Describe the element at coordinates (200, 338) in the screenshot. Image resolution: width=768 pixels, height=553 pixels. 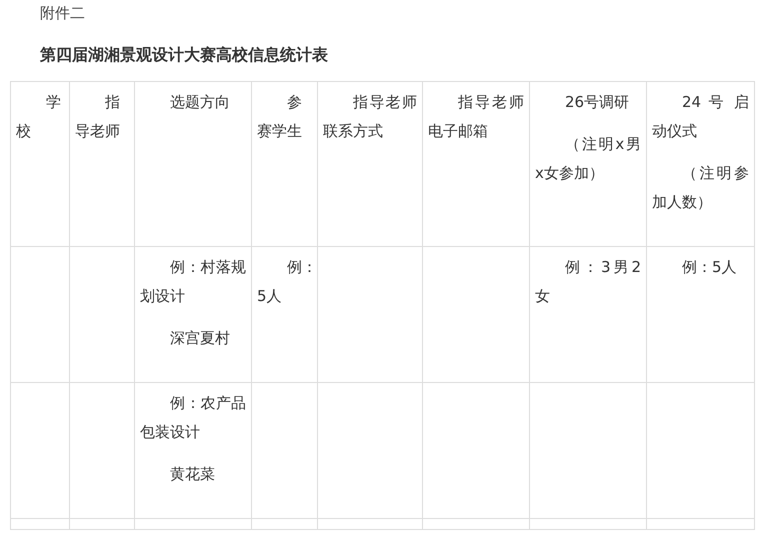
I see `cell-text: 深宫夏村` at that location.